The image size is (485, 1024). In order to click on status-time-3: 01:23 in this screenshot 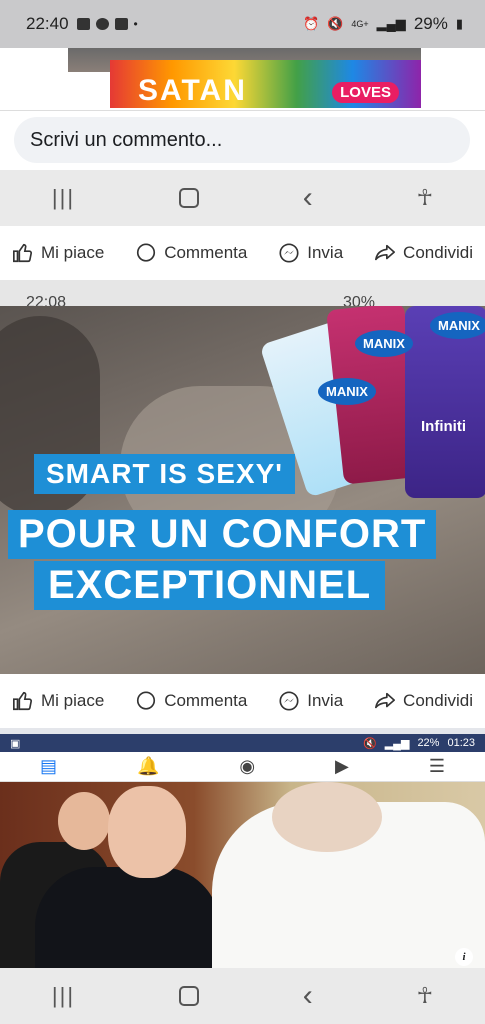, I will do `click(461, 742)`.